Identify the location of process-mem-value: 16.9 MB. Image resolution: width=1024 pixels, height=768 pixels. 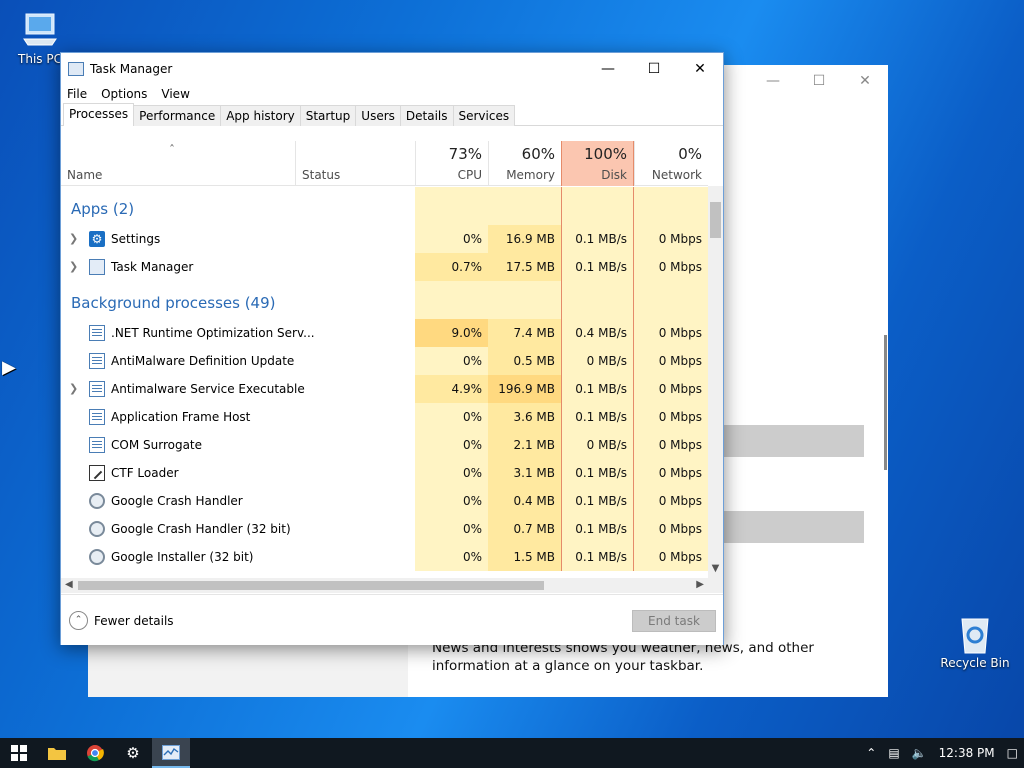
(530, 239).